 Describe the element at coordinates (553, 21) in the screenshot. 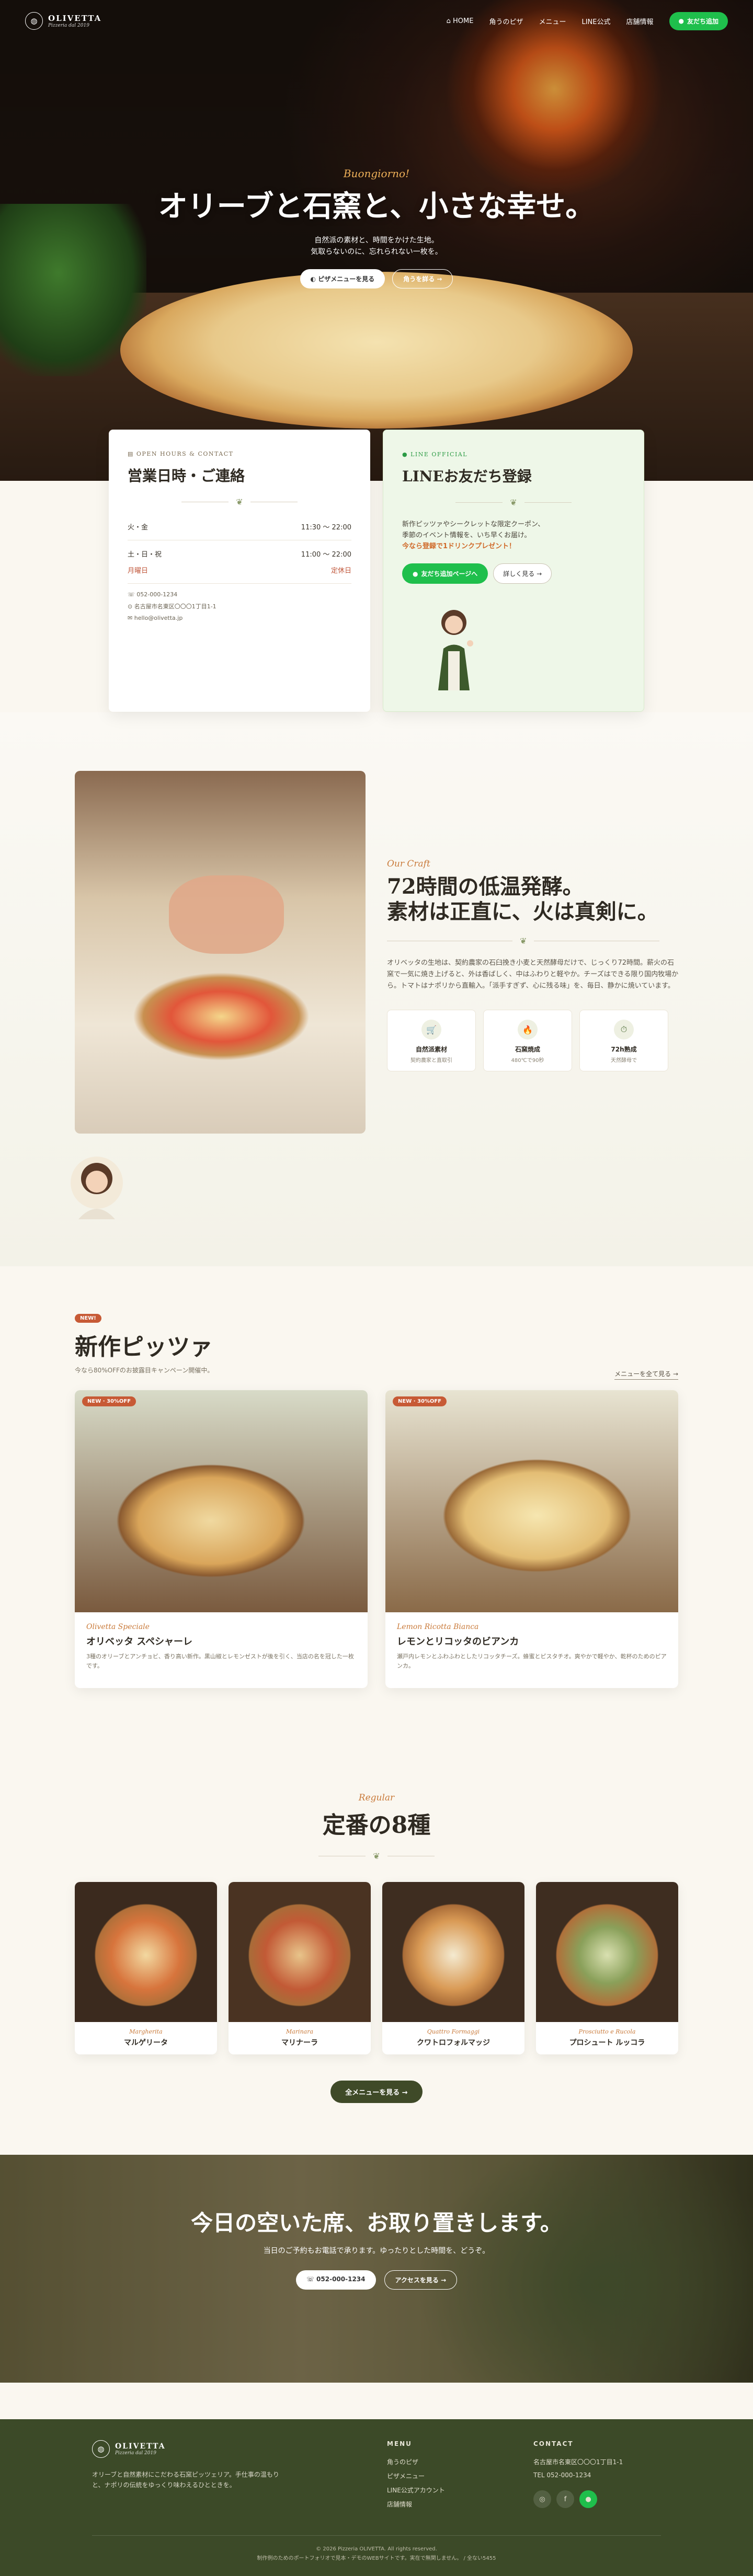

I see `nav-menu: メニュー` at that location.